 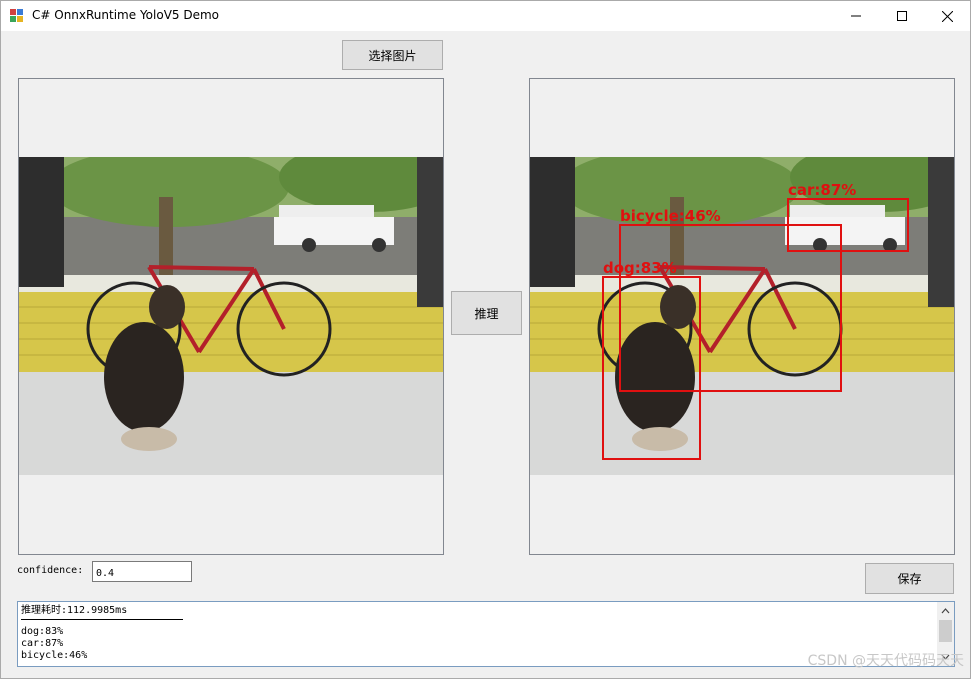 What do you see at coordinates (102, 619) in the screenshot?
I see `output-divider` at bounding box center [102, 619].